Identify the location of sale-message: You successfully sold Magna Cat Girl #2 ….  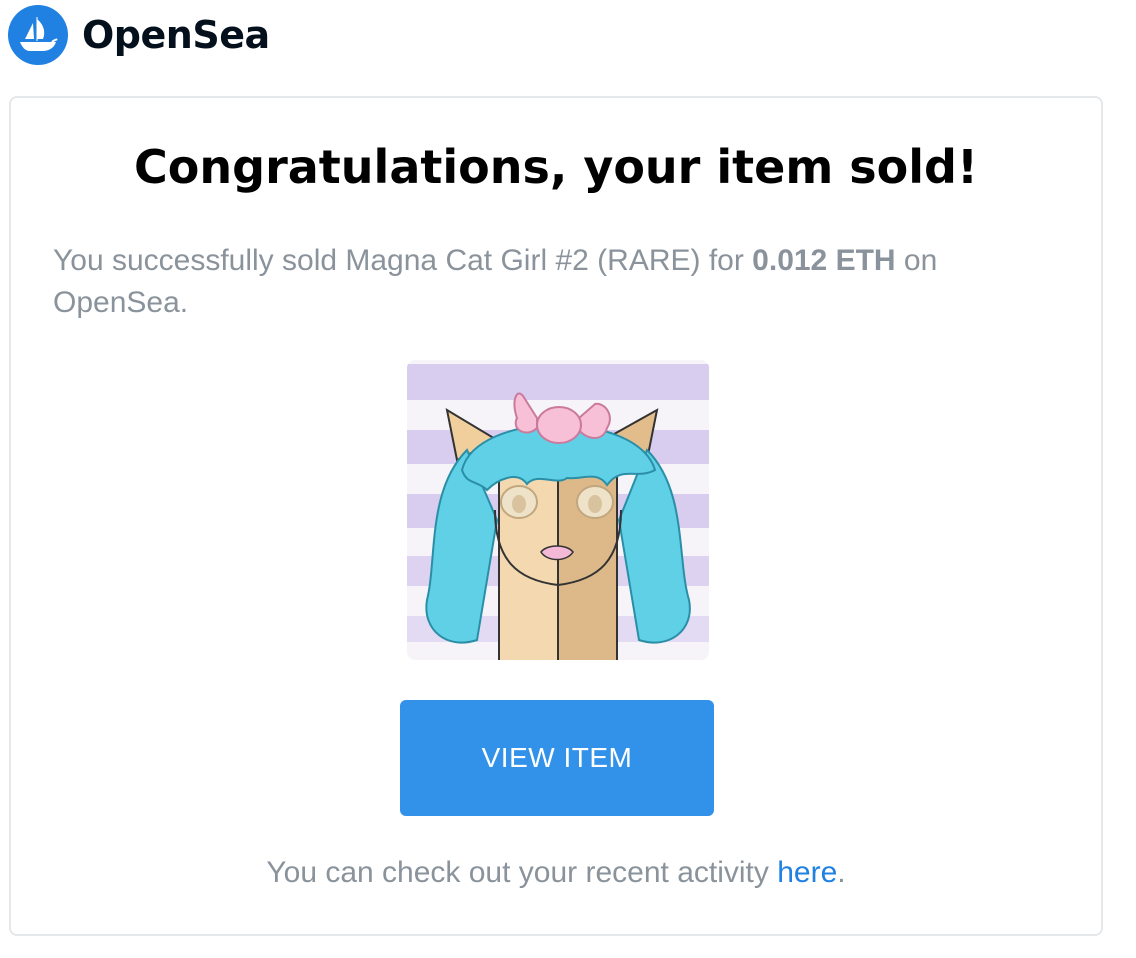
(553, 282).